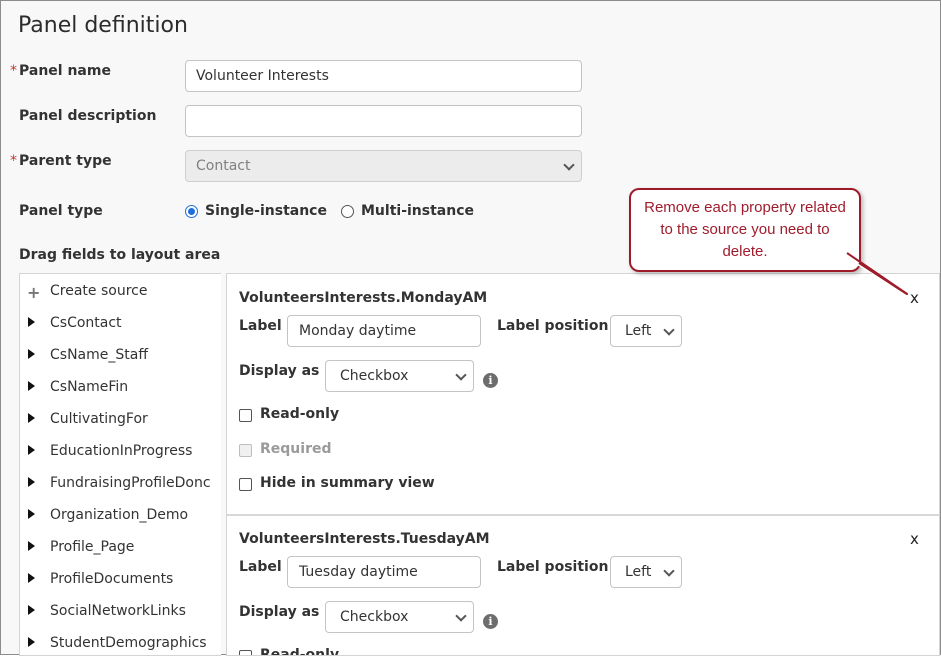  I want to click on required-label: Required, so click(296, 449).